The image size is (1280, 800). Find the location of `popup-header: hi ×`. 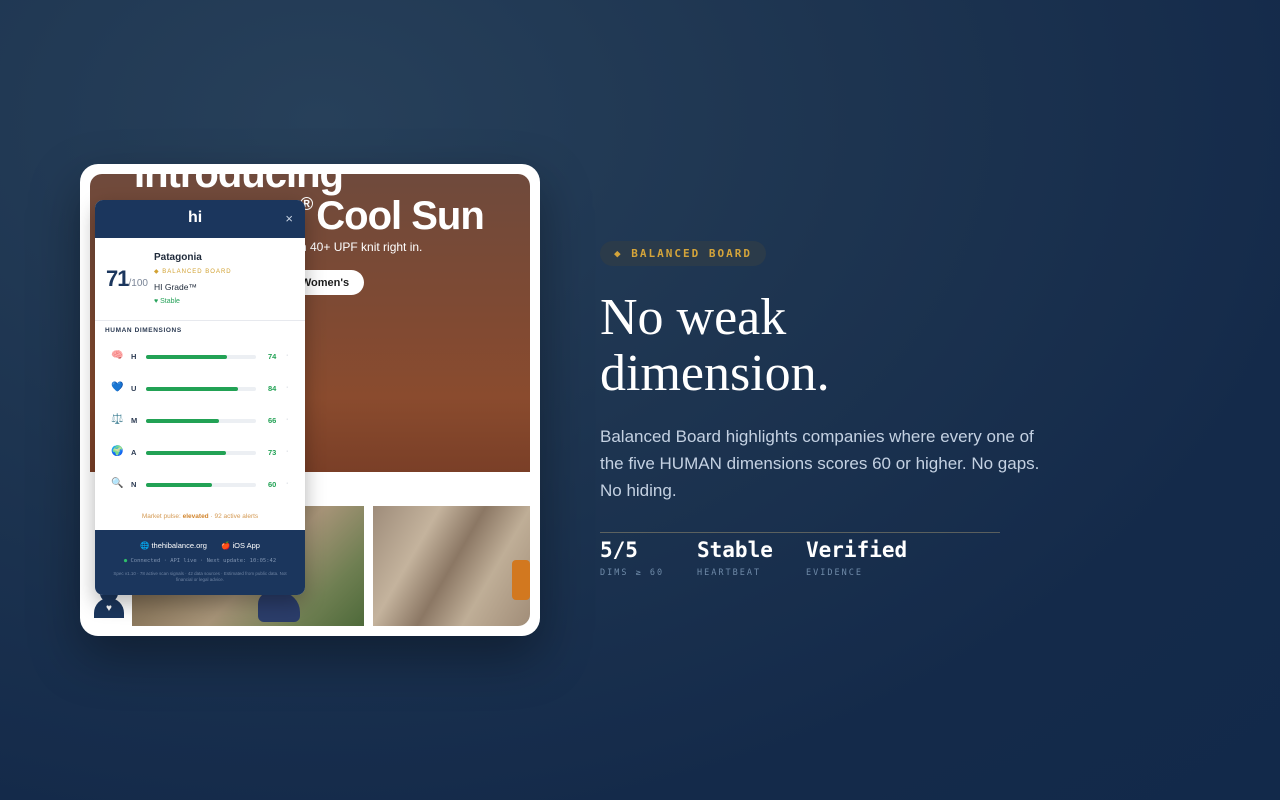

popup-header: hi × is located at coordinates (200, 219).